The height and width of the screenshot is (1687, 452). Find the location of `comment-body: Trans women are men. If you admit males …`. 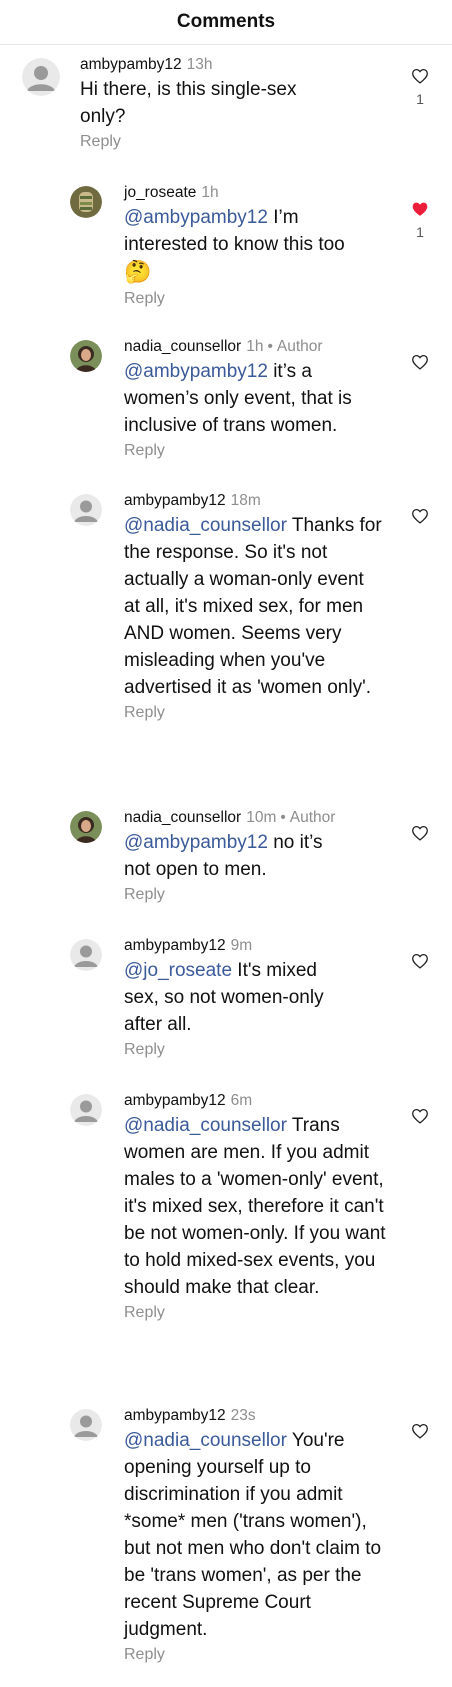

comment-body: Trans women are men. If you admit males … is located at coordinates (255, 1206).